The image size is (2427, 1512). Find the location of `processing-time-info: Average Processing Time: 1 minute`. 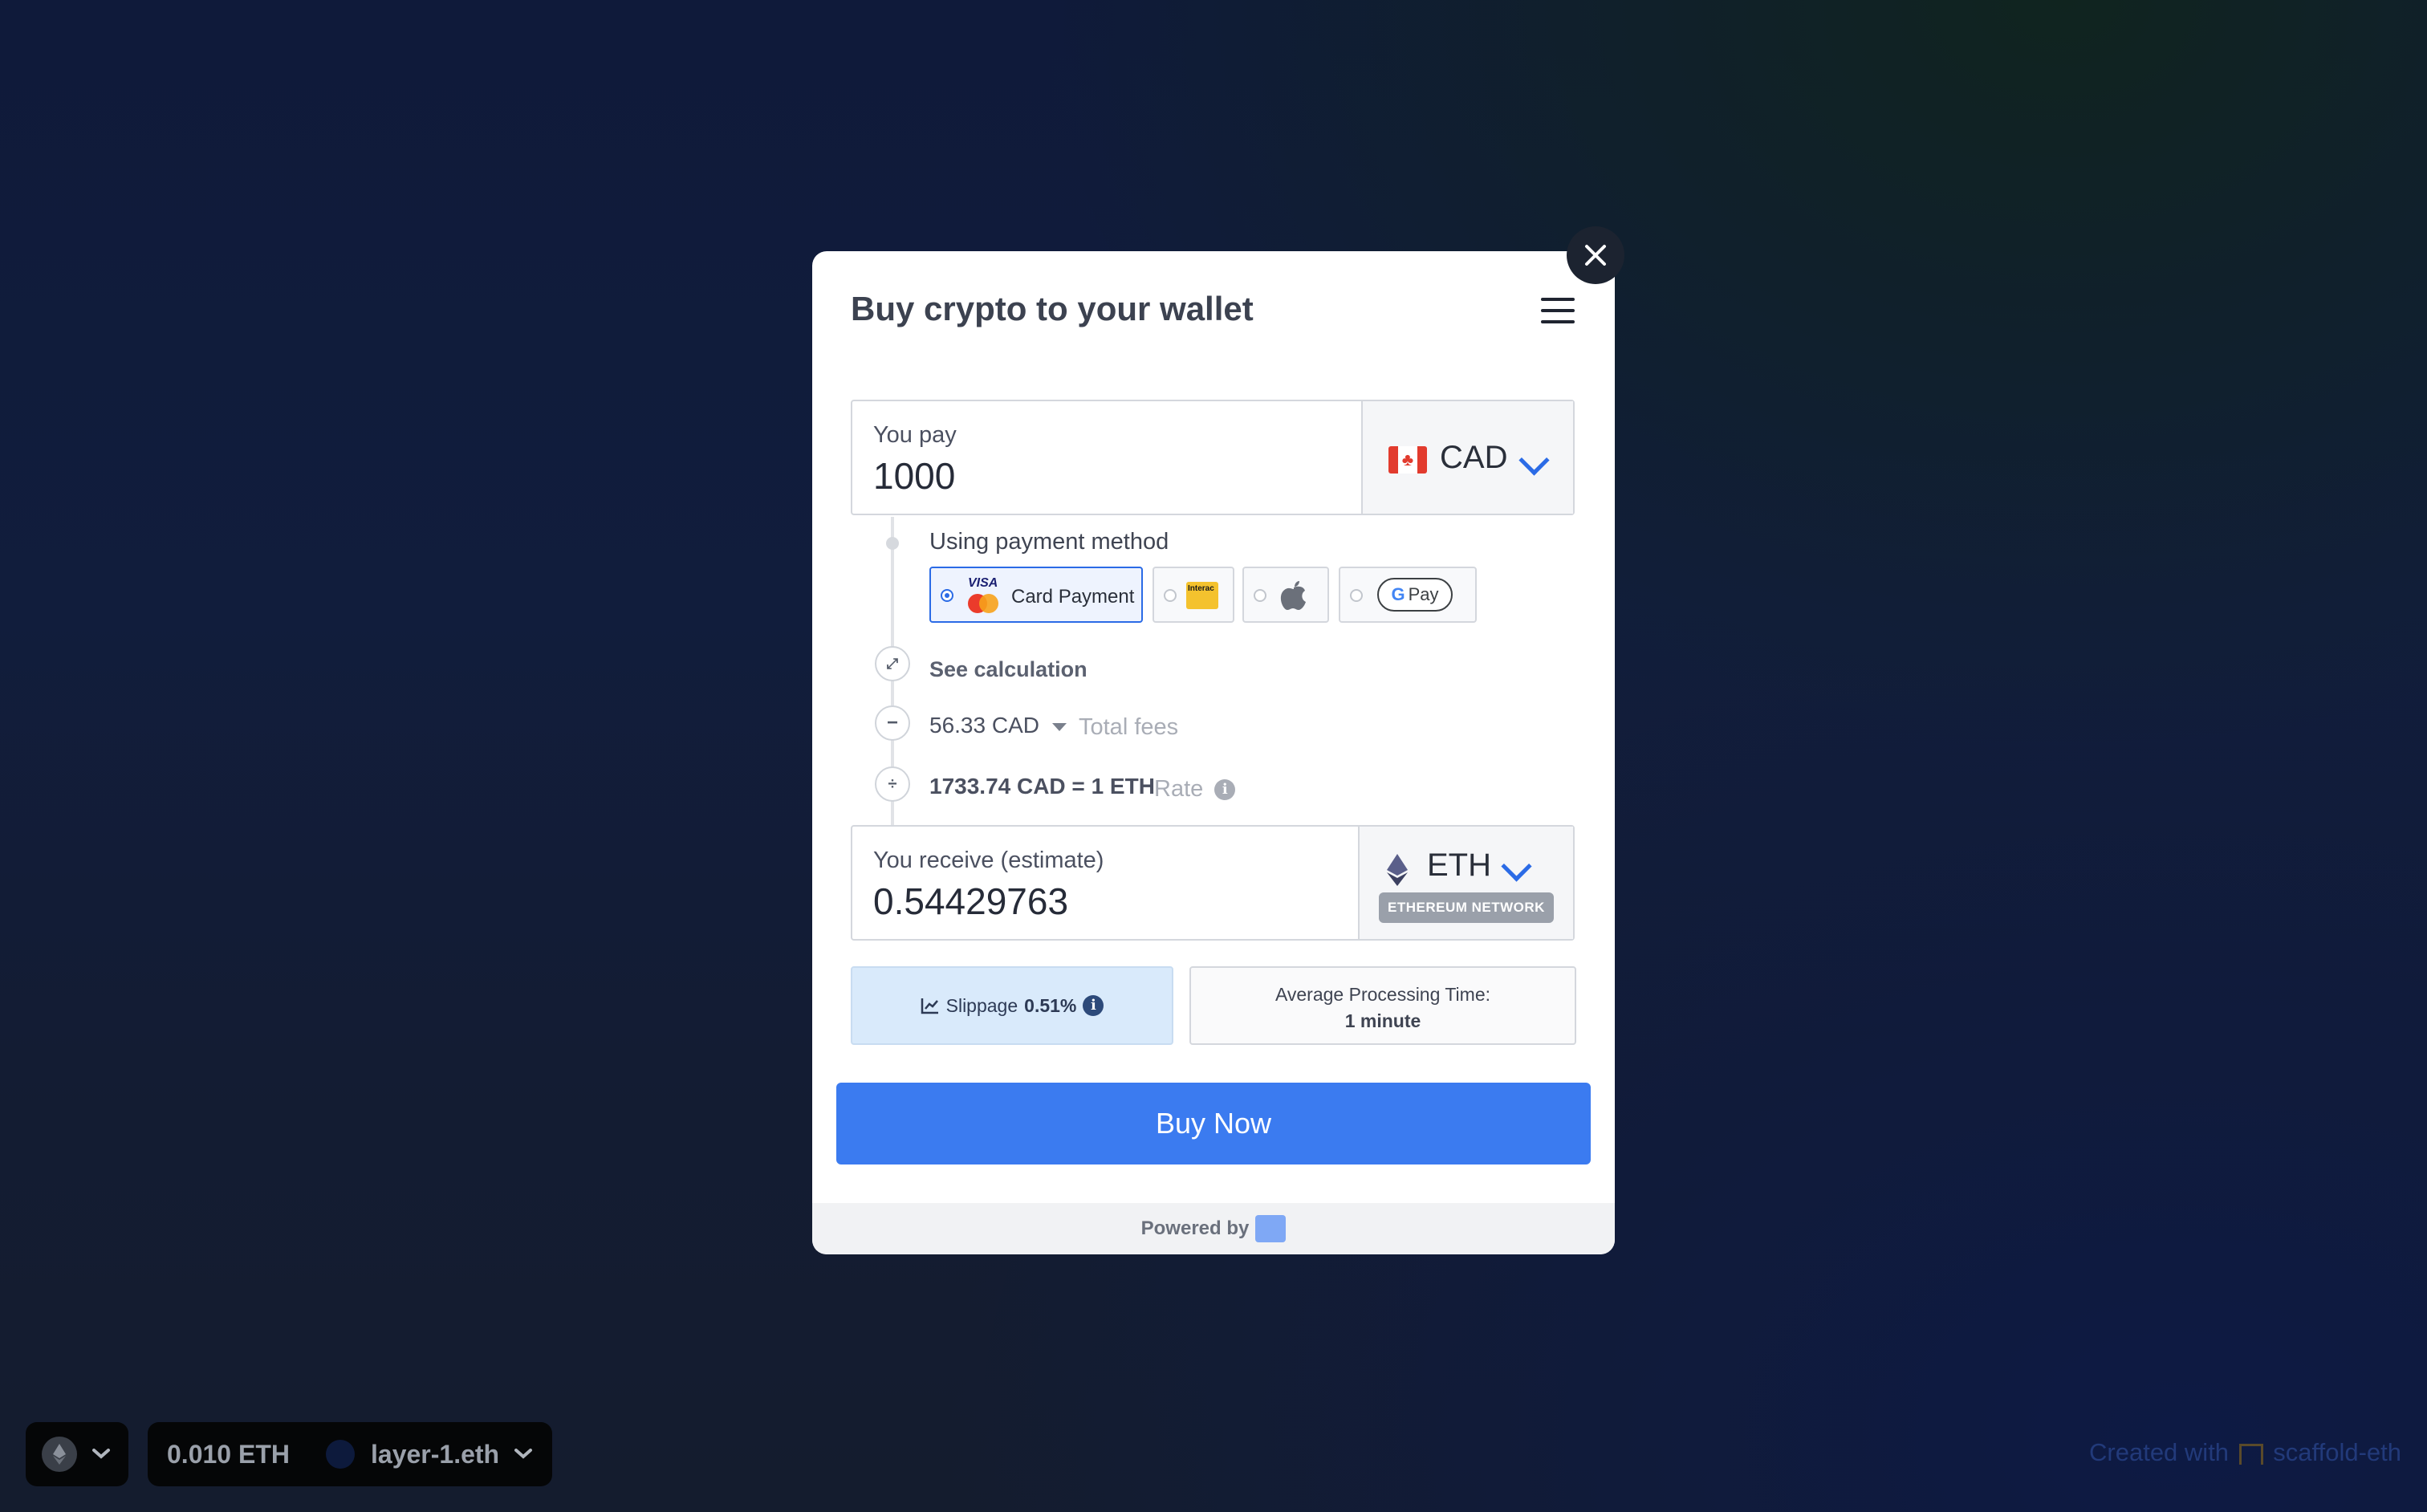

processing-time-info: Average Processing Time: 1 minute is located at coordinates (1382, 1006).